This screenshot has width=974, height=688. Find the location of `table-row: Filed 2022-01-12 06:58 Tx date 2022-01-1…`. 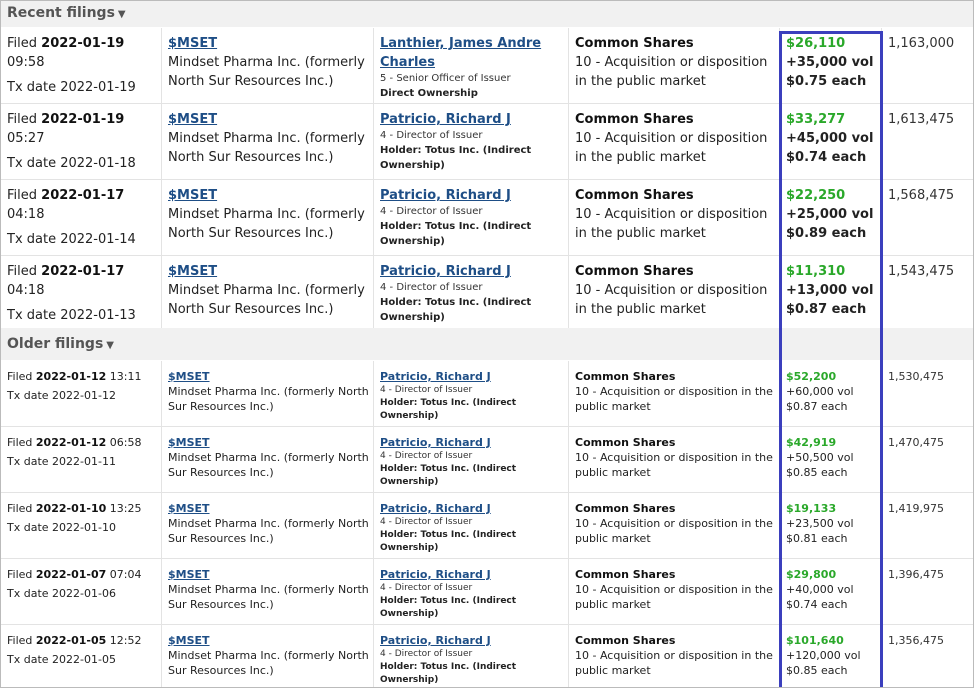

table-row: Filed 2022-01-12 06:58 Tx date 2022-01-1… is located at coordinates (487, 460).